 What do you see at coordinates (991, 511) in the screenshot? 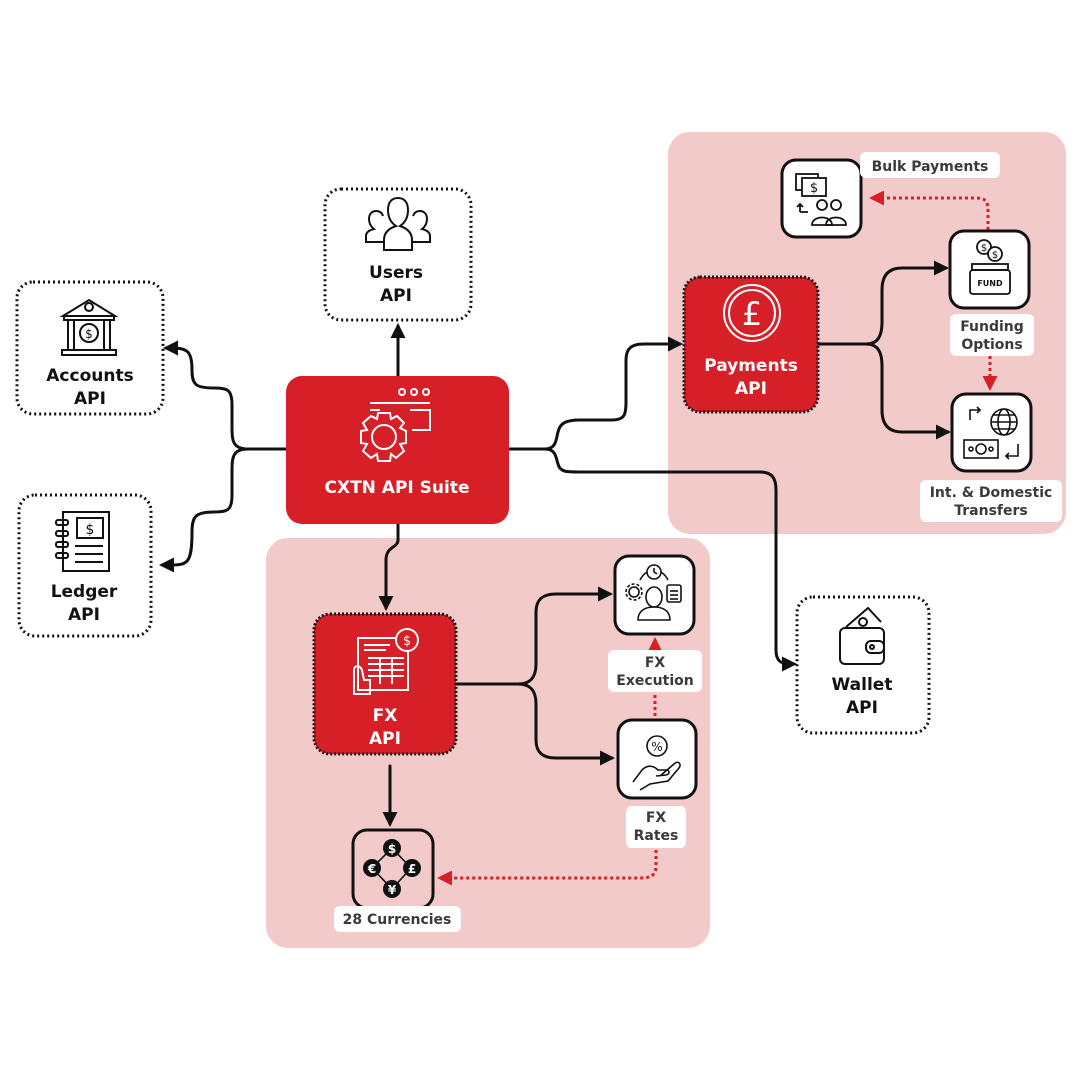
I see `svg-text: Transfers` at bounding box center [991, 511].